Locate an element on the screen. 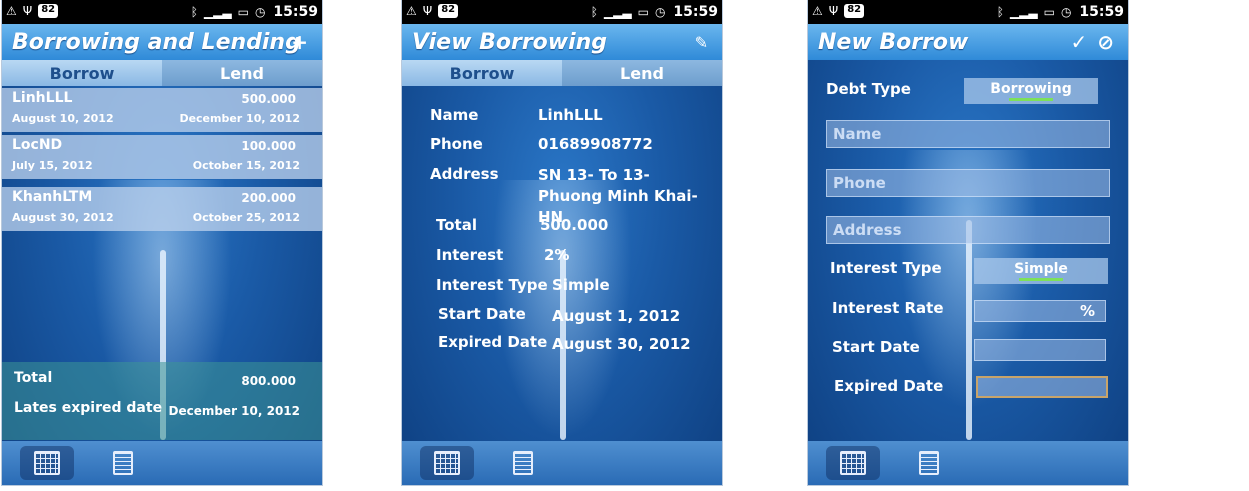  total-value: 500.000 is located at coordinates (574, 225).